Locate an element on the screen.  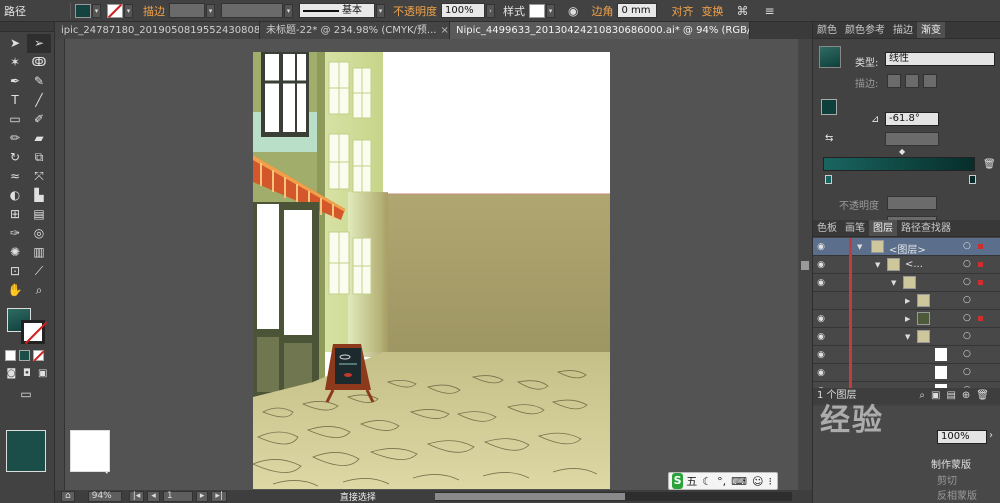
next-button: ▸ is located at coordinates (202, 496).